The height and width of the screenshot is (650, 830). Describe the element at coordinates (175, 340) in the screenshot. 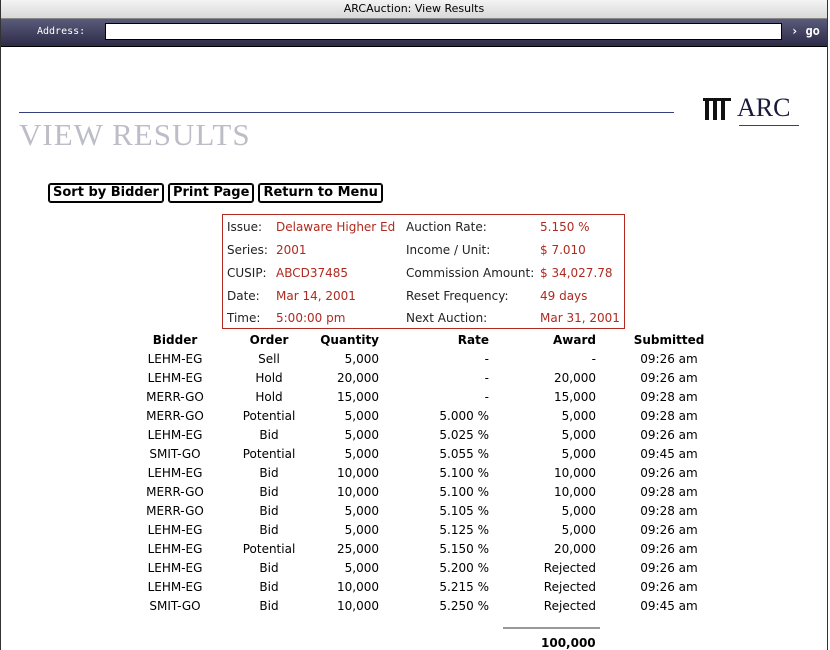

I see `column-header-bidder: Bidder` at that location.